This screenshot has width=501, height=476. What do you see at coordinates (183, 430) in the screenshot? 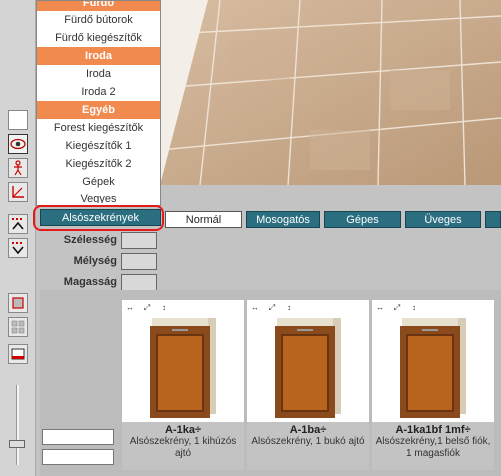
I see `product-code: A-1ka÷` at bounding box center [183, 430].